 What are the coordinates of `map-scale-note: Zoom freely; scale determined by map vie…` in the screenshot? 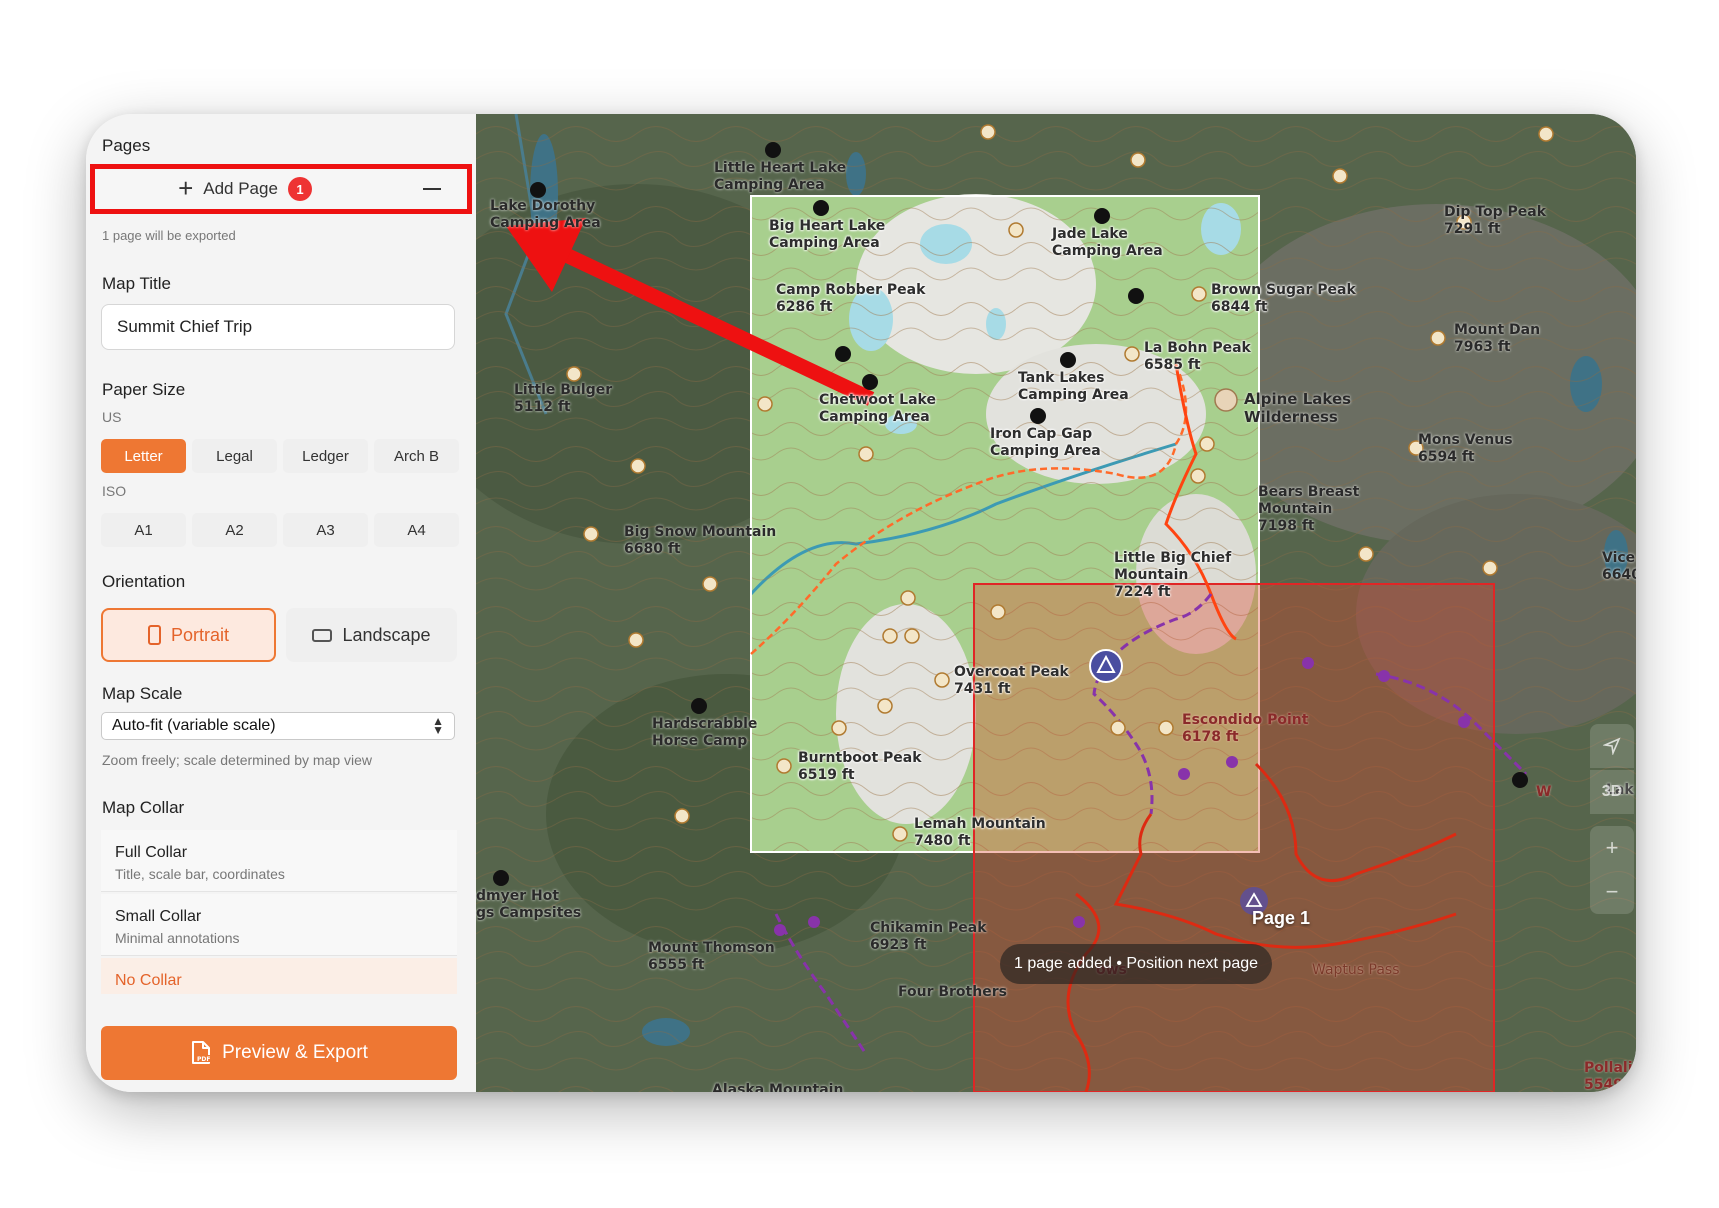 It's located at (237, 760).